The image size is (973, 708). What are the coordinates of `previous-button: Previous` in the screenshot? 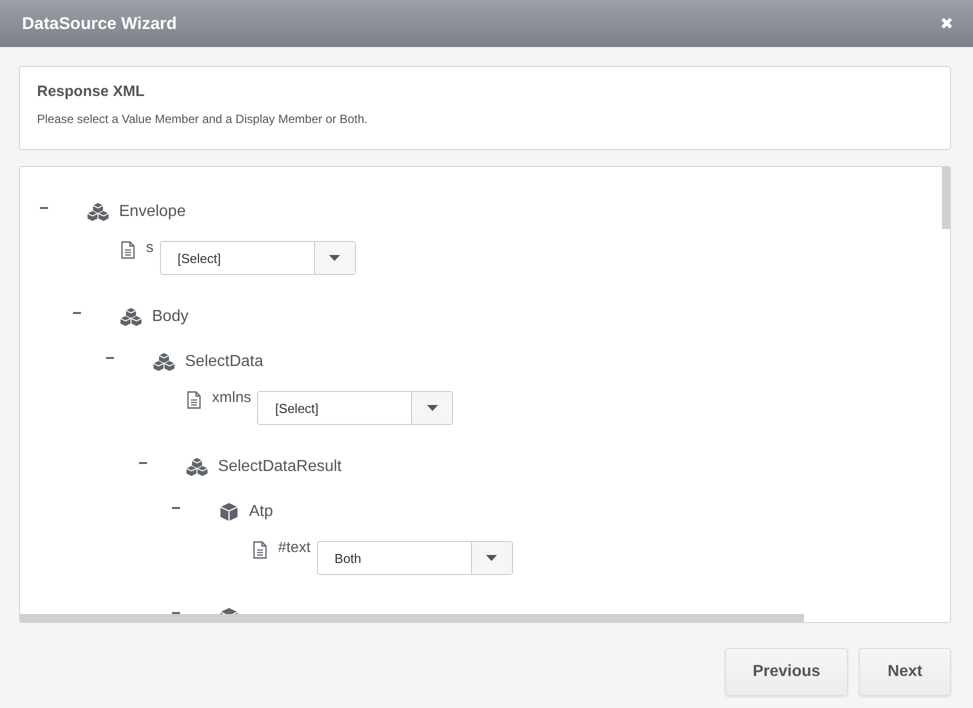 It's located at (786, 672).